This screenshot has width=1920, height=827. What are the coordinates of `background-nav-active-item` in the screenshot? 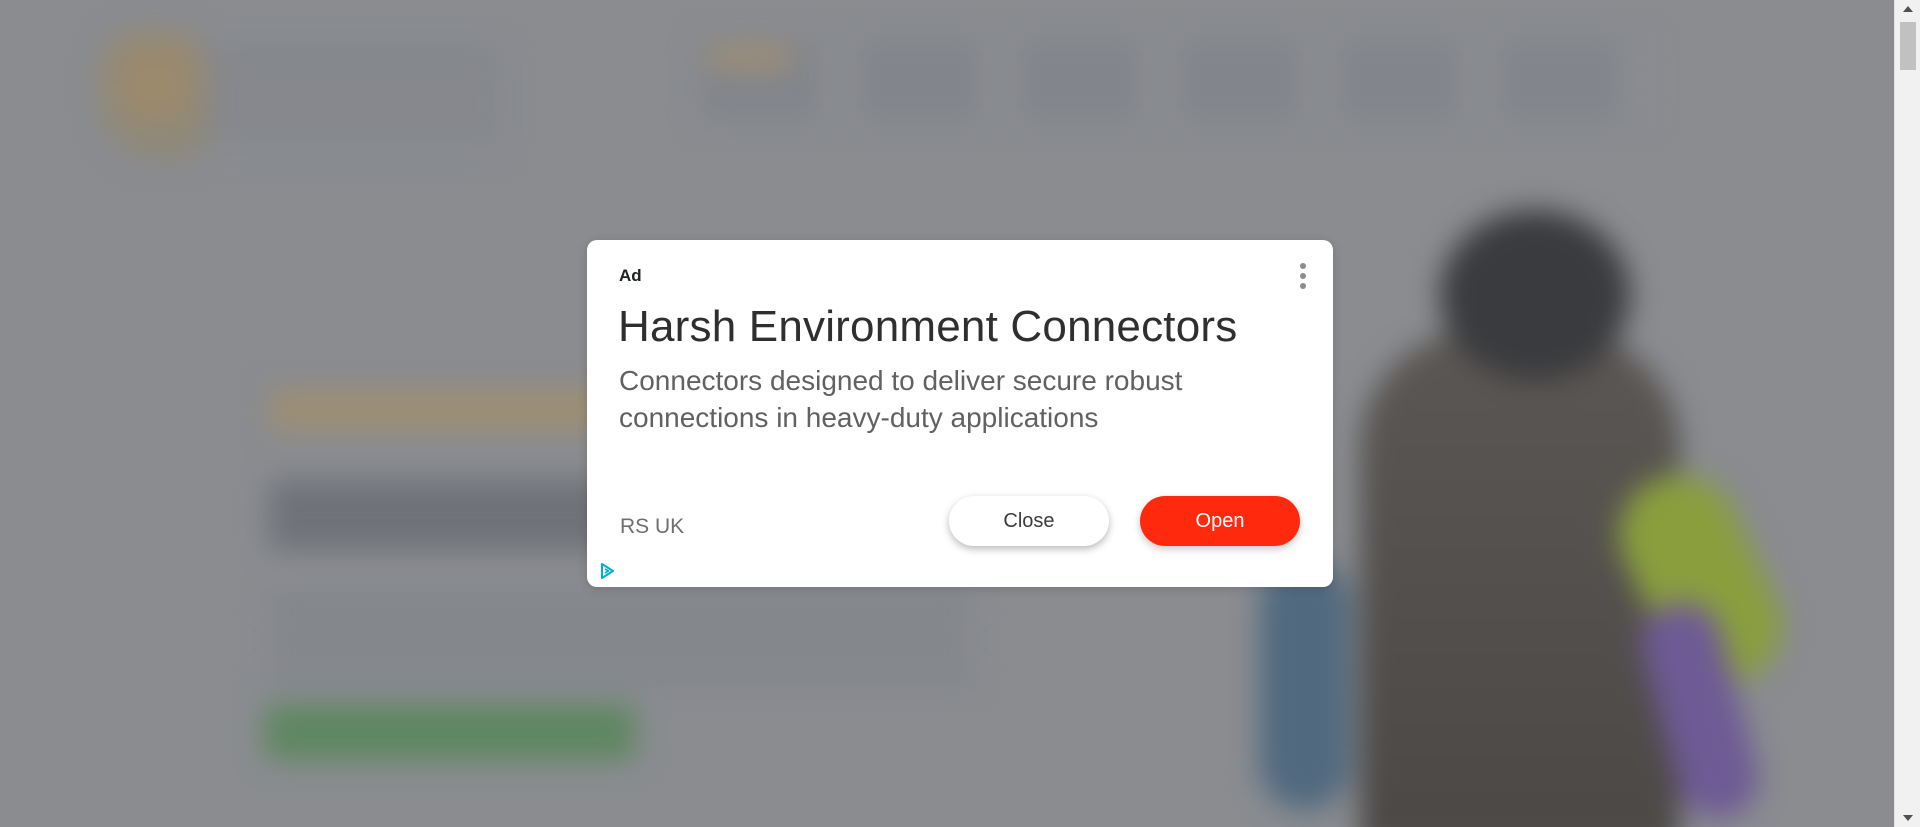 It's located at (750, 58).